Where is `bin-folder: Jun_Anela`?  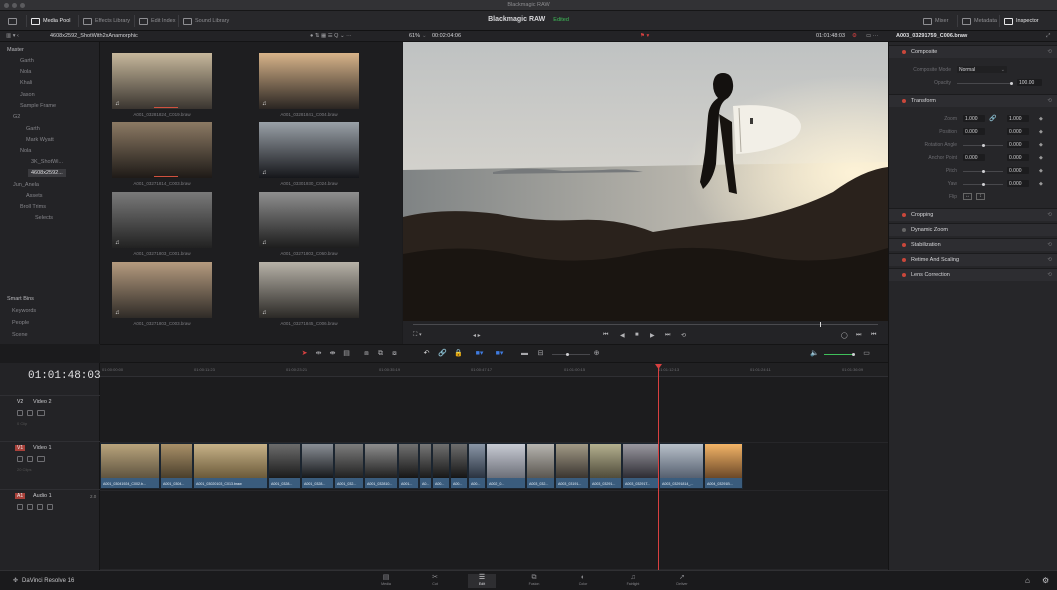 bin-folder: Jun_Anela is located at coordinates (26, 185).